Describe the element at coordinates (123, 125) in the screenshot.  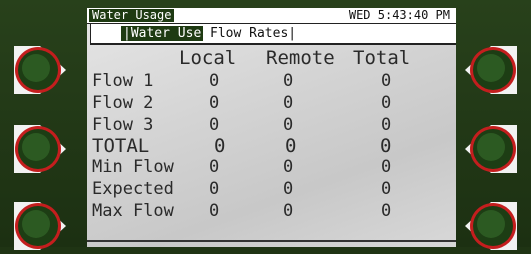
I see `row-label-flow-3: Flow 3` at that location.